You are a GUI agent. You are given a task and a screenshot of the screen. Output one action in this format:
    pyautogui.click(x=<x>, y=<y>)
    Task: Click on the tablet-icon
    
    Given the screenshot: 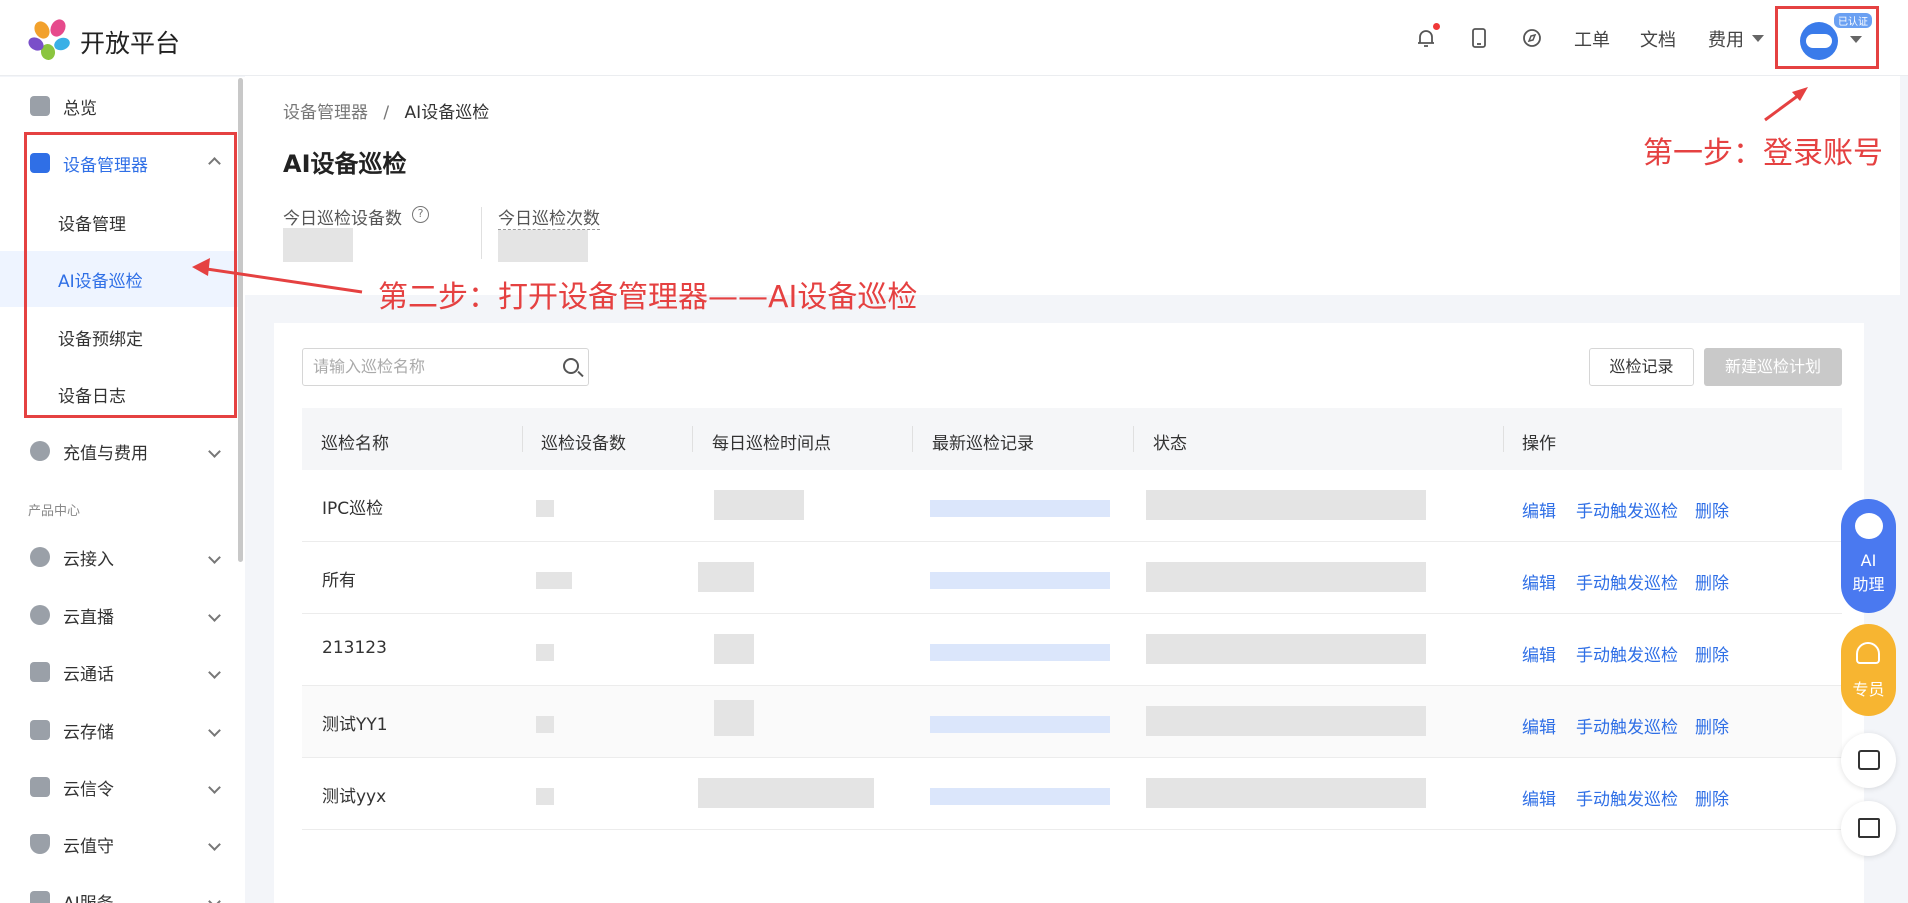 What is the action you would take?
    pyautogui.click(x=1479, y=38)
    